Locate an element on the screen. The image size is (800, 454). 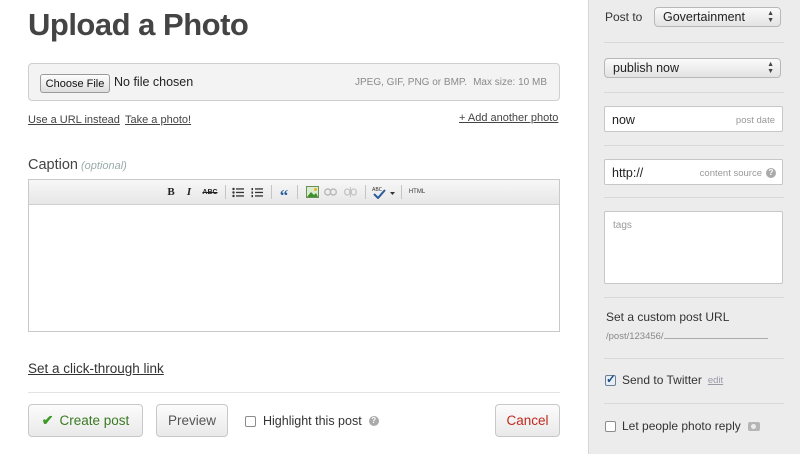
spellcheck-icon: ABC is located at coordinates (384, 192).